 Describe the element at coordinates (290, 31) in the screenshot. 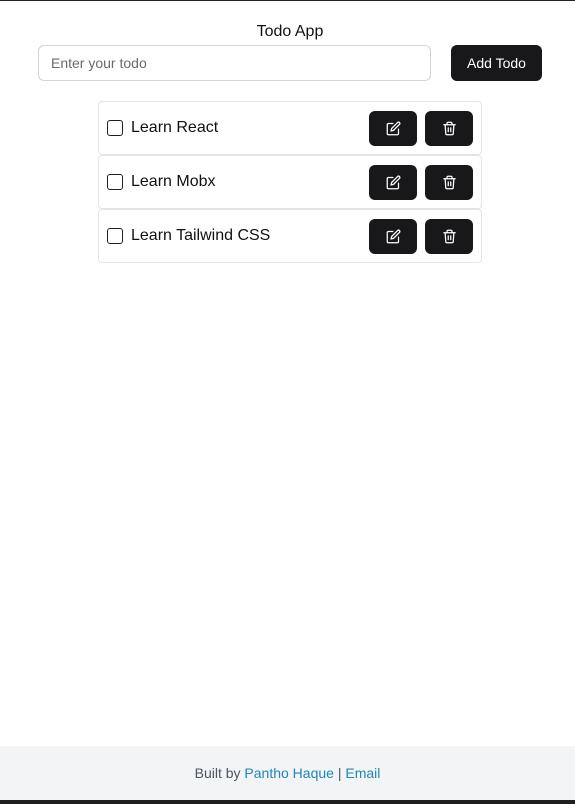

I see `page-title: Todo App` at that location.